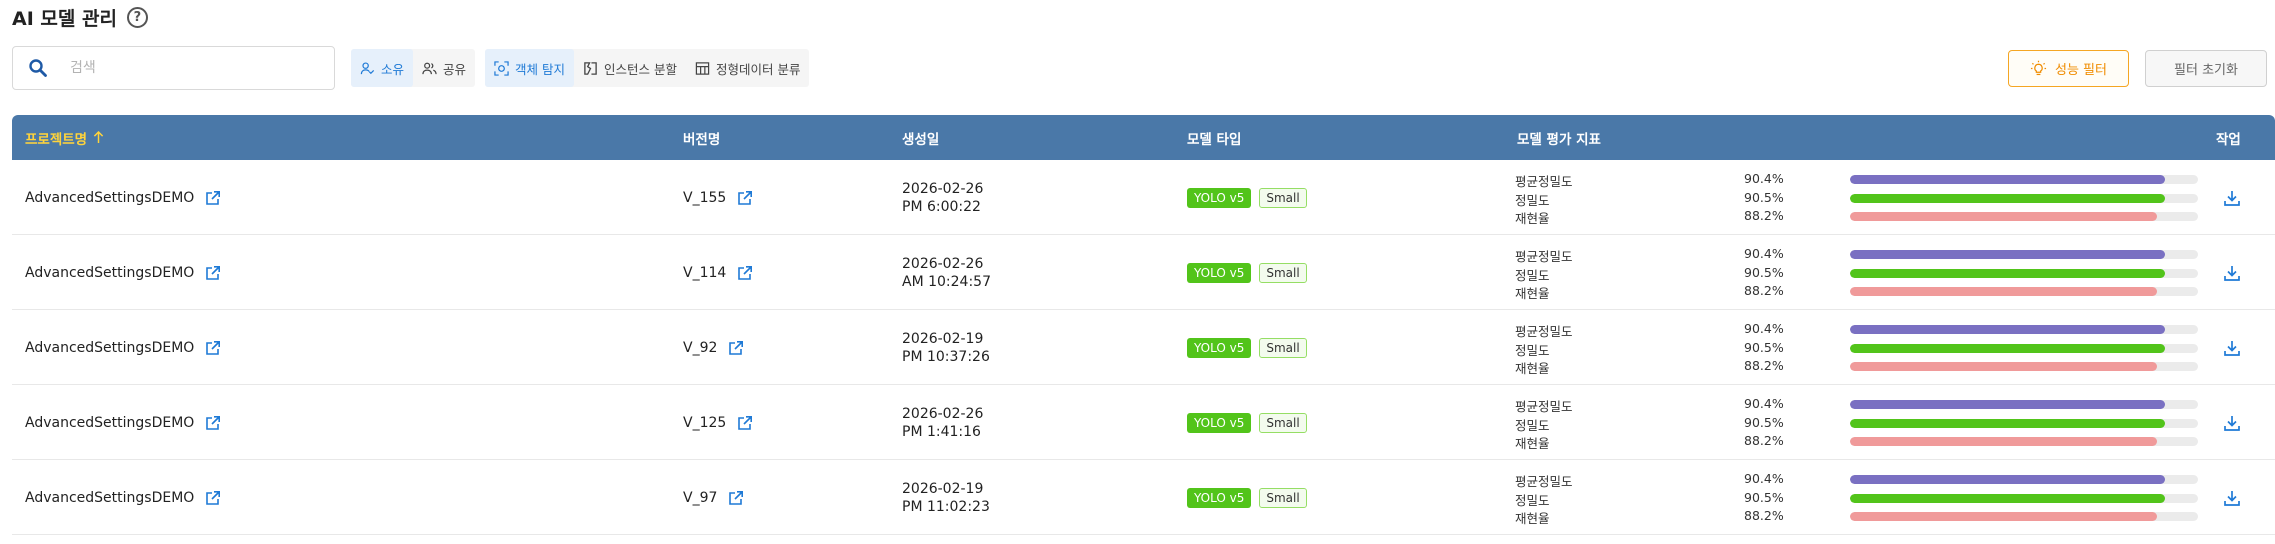 The image size is (2275, 544). I want to click on created-time: AM 10:24:57, so click(946, 281).